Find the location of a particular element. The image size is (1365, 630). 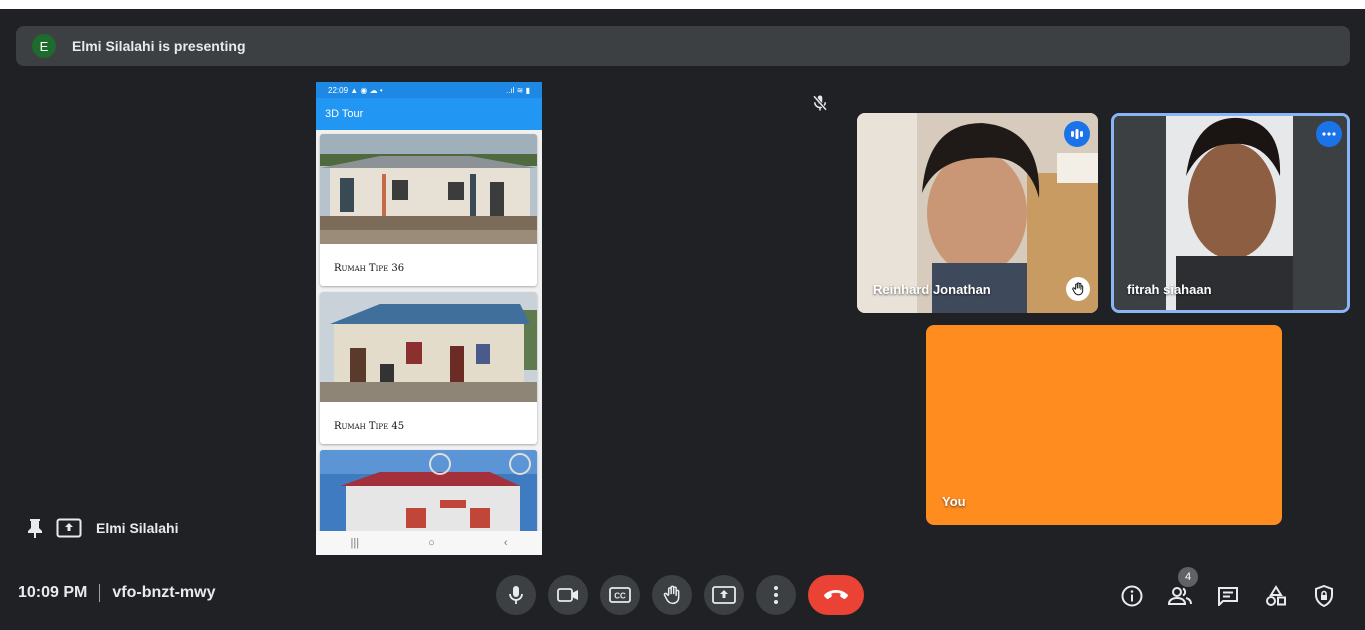

raised-hand-icon is located at coordinates (1078, 289).